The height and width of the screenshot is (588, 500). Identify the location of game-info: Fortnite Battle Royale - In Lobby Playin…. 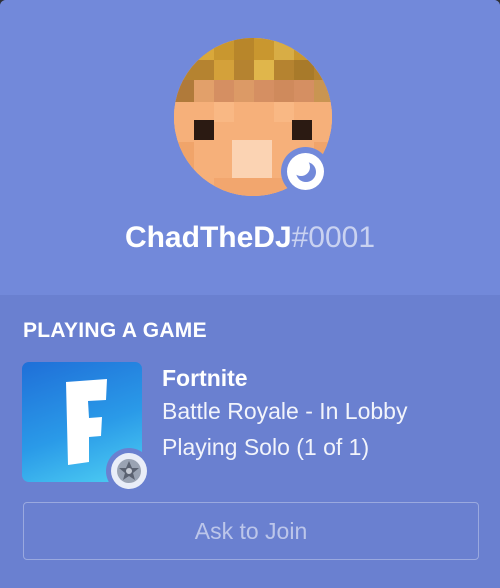
(322, 414).